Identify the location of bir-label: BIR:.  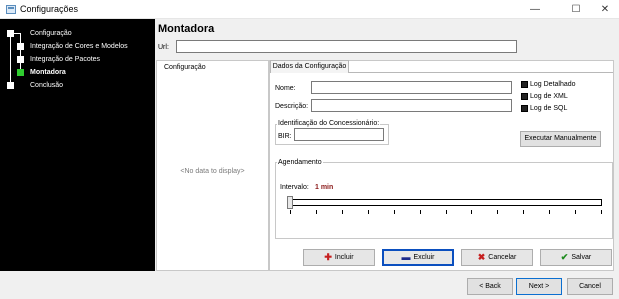
(285, 136).